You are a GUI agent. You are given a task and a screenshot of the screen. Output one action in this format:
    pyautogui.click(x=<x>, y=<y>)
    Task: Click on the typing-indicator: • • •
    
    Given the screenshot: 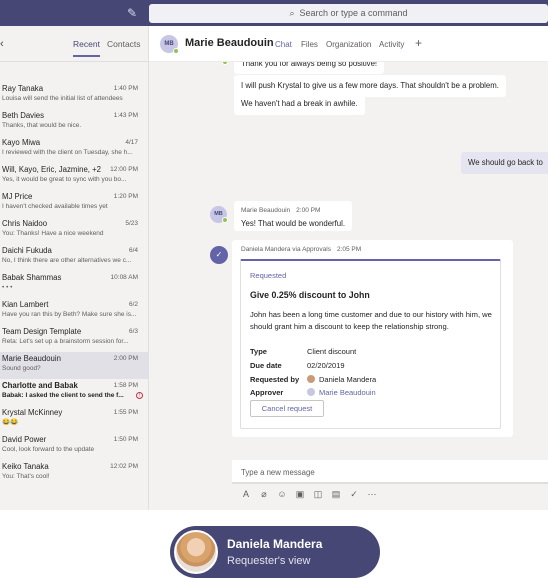 What is the action you would take?
    pyautogui.click(x=7, y=287)
    